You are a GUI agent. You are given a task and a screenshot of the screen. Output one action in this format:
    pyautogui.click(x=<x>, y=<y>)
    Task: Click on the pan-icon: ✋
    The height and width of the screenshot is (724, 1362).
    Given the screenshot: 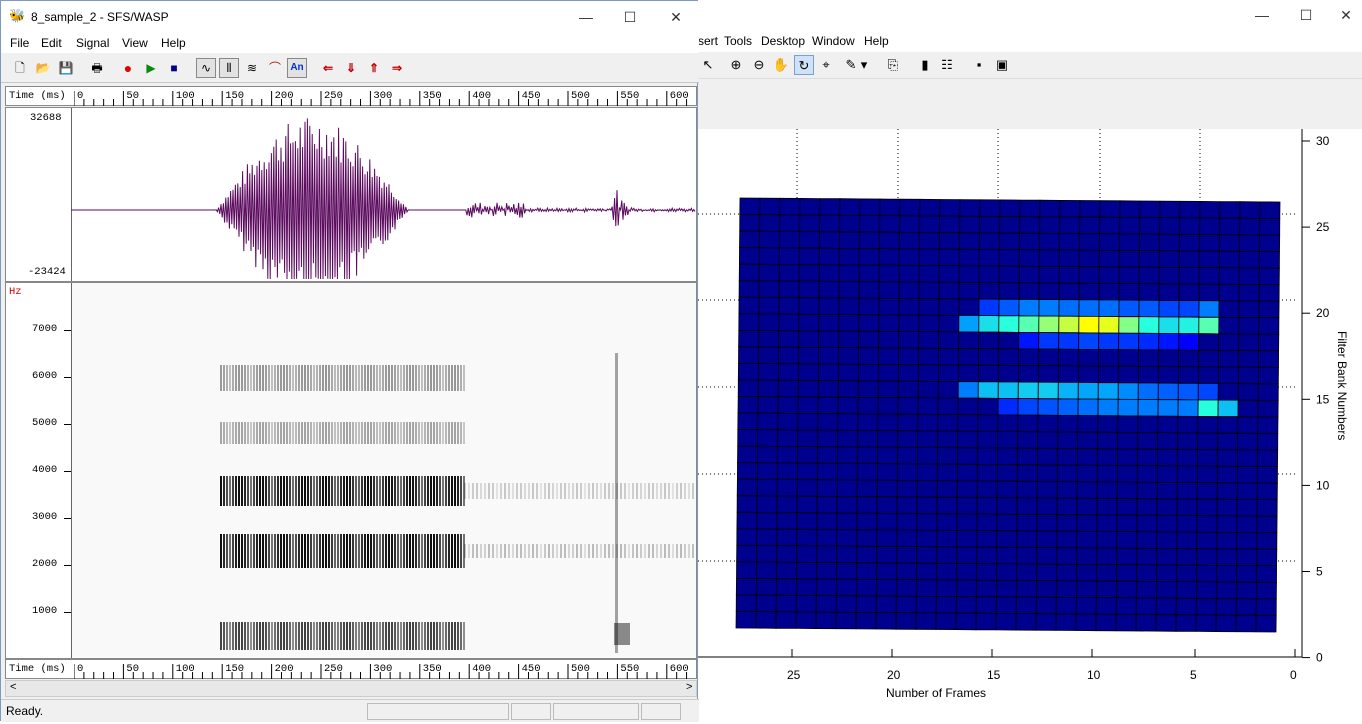 What is the action you would take?
    pyautogui.click(x=781, y=65)
    